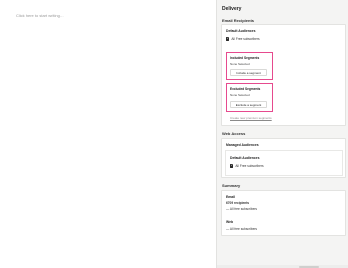 Image resolution: width=348 pixels, height=268 pixels. What do you see at coordinates (248, 72) in the screenshot?
I see `include-segment-button: Include a segment` at bounding box center [248, 72].